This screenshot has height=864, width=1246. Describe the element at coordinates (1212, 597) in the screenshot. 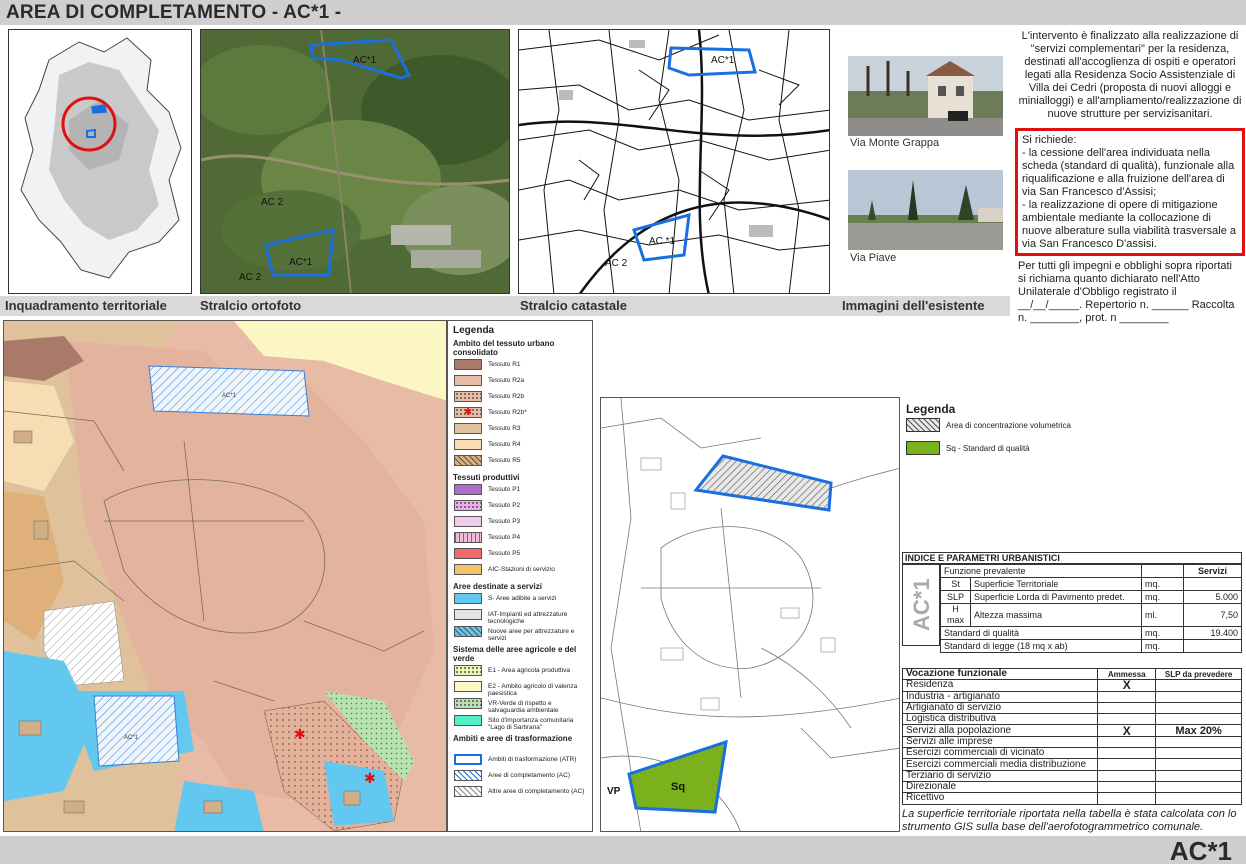

I see `param-value: 5.000` at that location.